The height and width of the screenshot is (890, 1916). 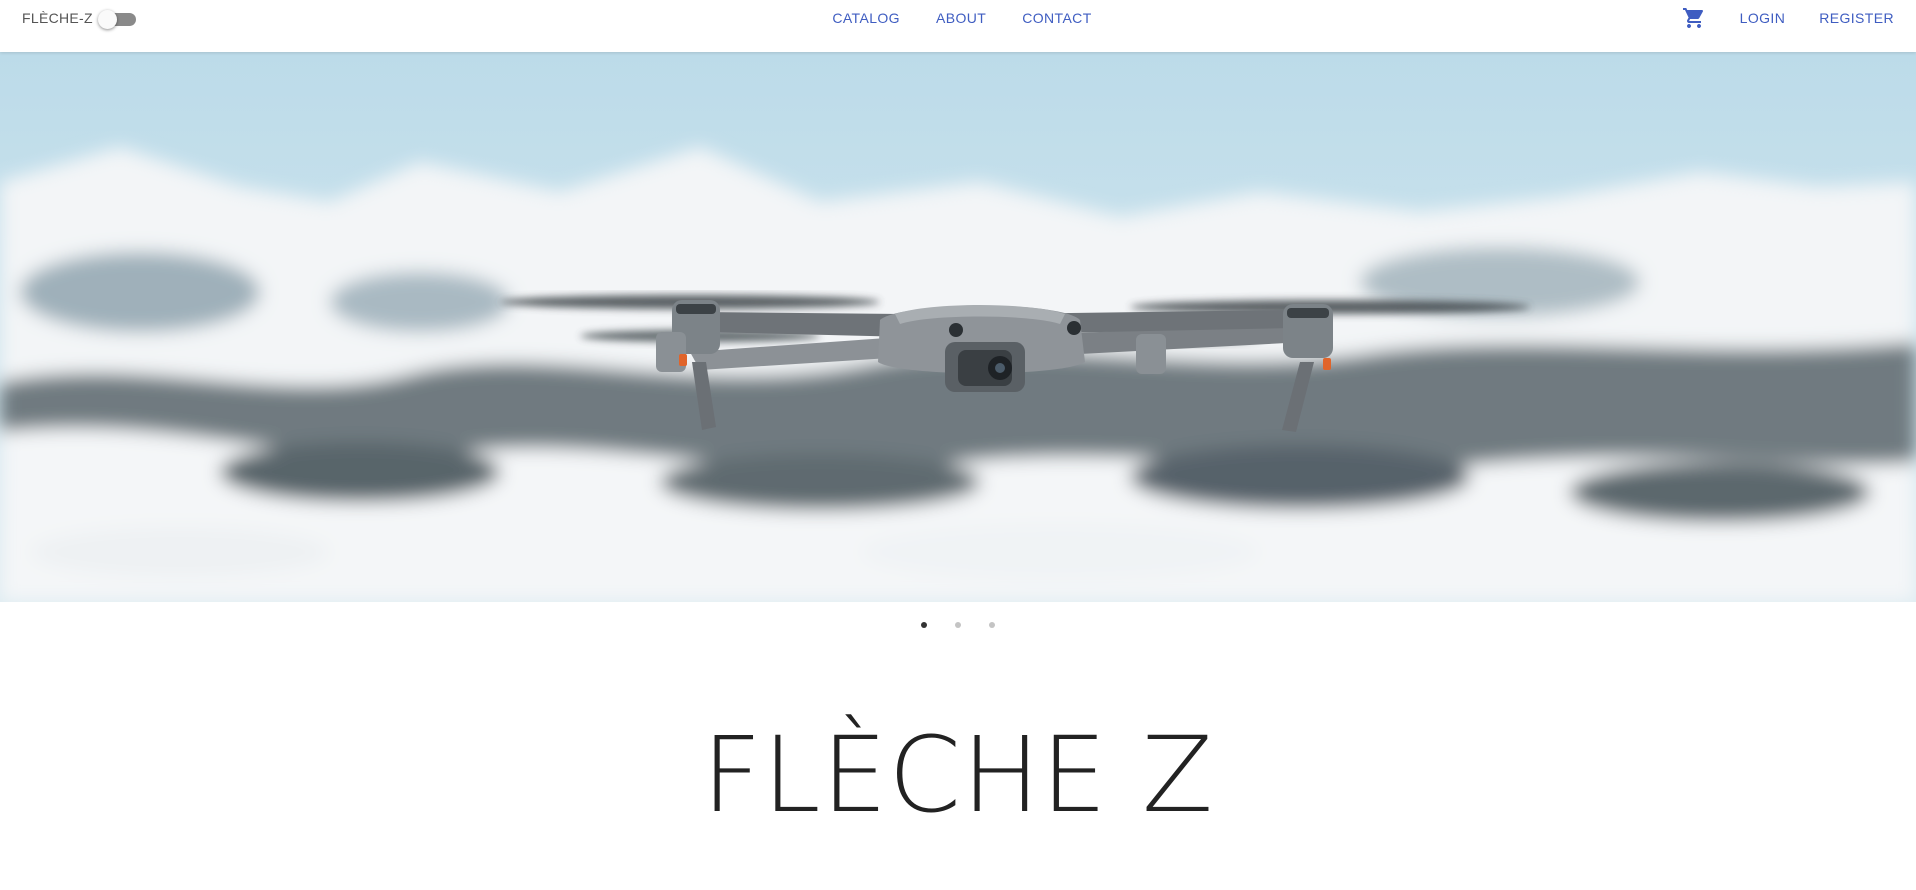 What do you see at coordinates (961, 18) in the screenshot?
I see `nav-link-about: ABOUT` at bounding box center [961, 18].